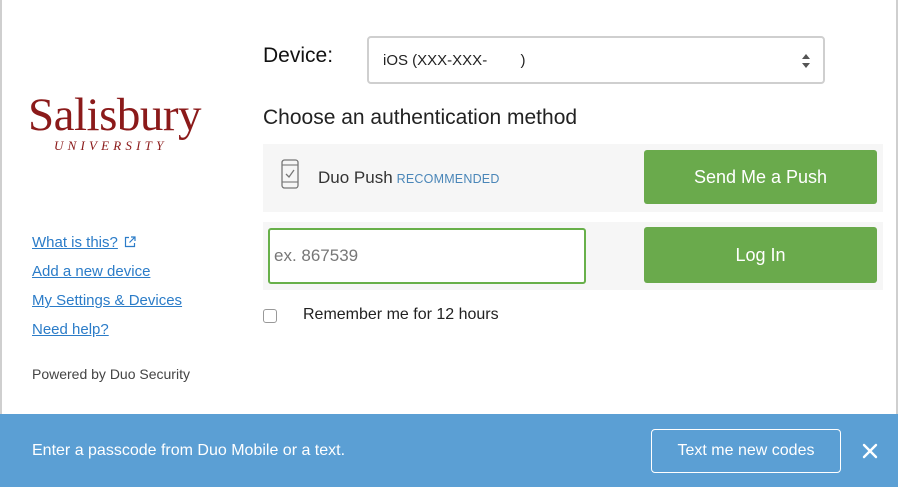 The image size is (898, 487). I want to click on close-icon, so click(870, 451).